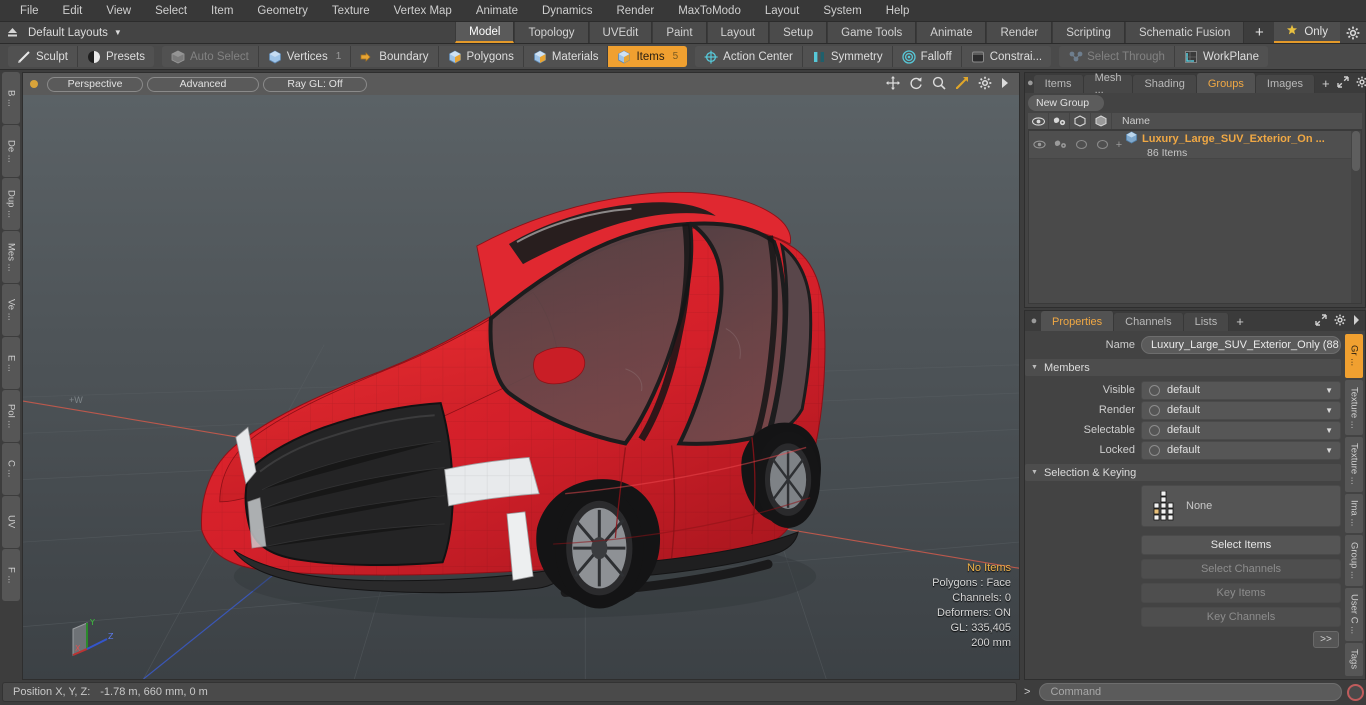 This screenshot has width=1366, height=705. I want to click on row-expander: +, so click(1119, 145).